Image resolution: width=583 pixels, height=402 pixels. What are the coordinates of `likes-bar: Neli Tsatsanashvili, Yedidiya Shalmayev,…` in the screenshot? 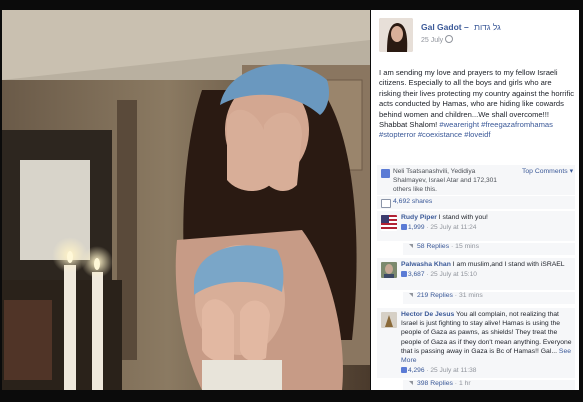 It's located at (476, 180).